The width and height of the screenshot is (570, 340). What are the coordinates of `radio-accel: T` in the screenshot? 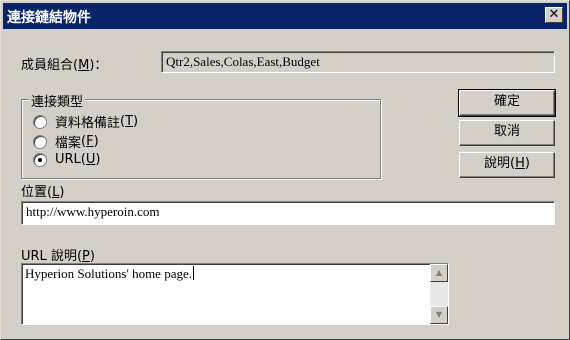 It's located at (129, 121).